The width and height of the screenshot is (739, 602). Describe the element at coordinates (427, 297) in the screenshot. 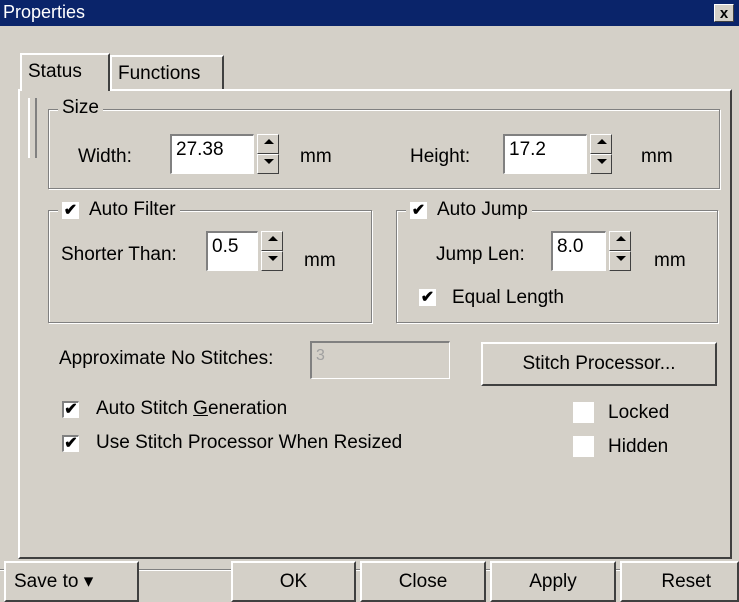

I see `equal-length-checkbox: ✔` at that location.